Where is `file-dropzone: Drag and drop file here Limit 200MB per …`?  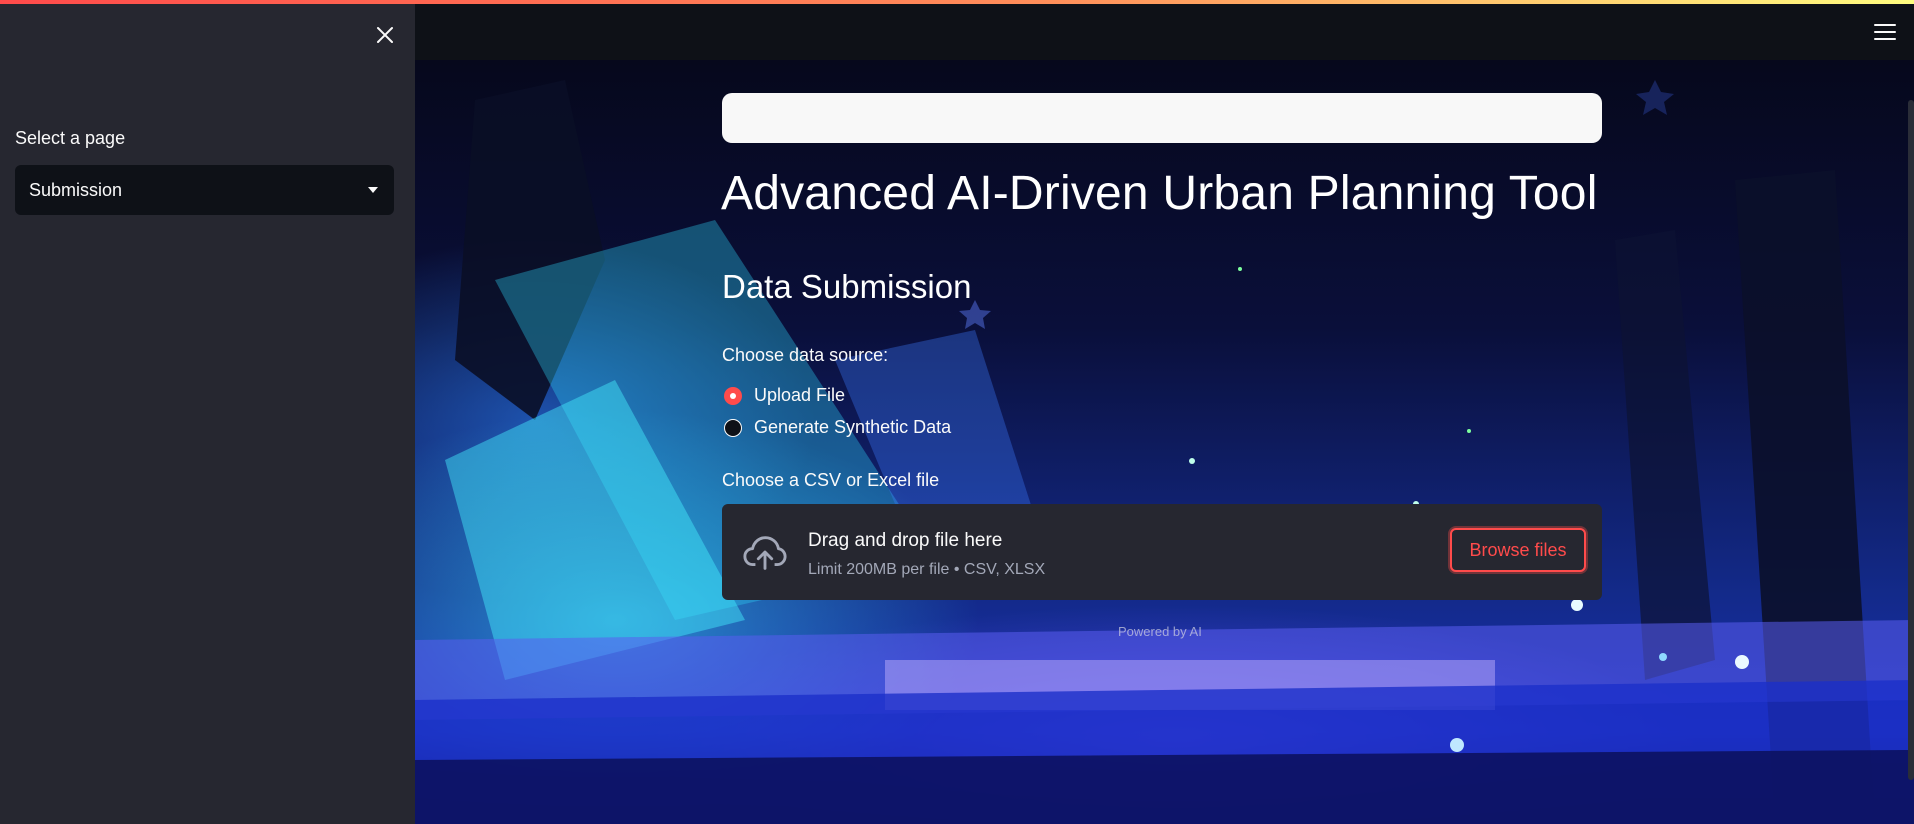
file-dropzone: Drag and drop file here Limit 200MB per … is located at coordinates (1162, 552).